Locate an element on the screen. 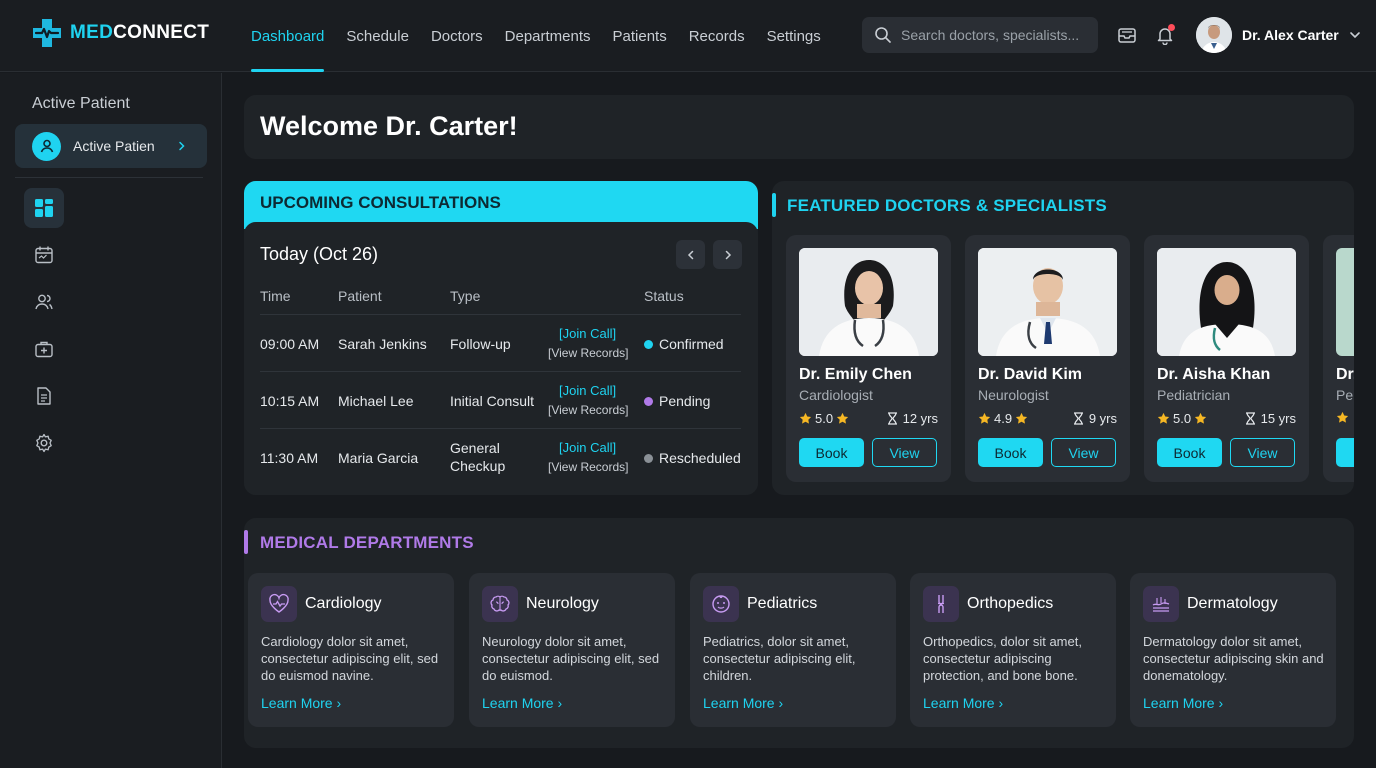 This screenshot has height=768, width=1376. document-icon is located at coordinates (44, 396).